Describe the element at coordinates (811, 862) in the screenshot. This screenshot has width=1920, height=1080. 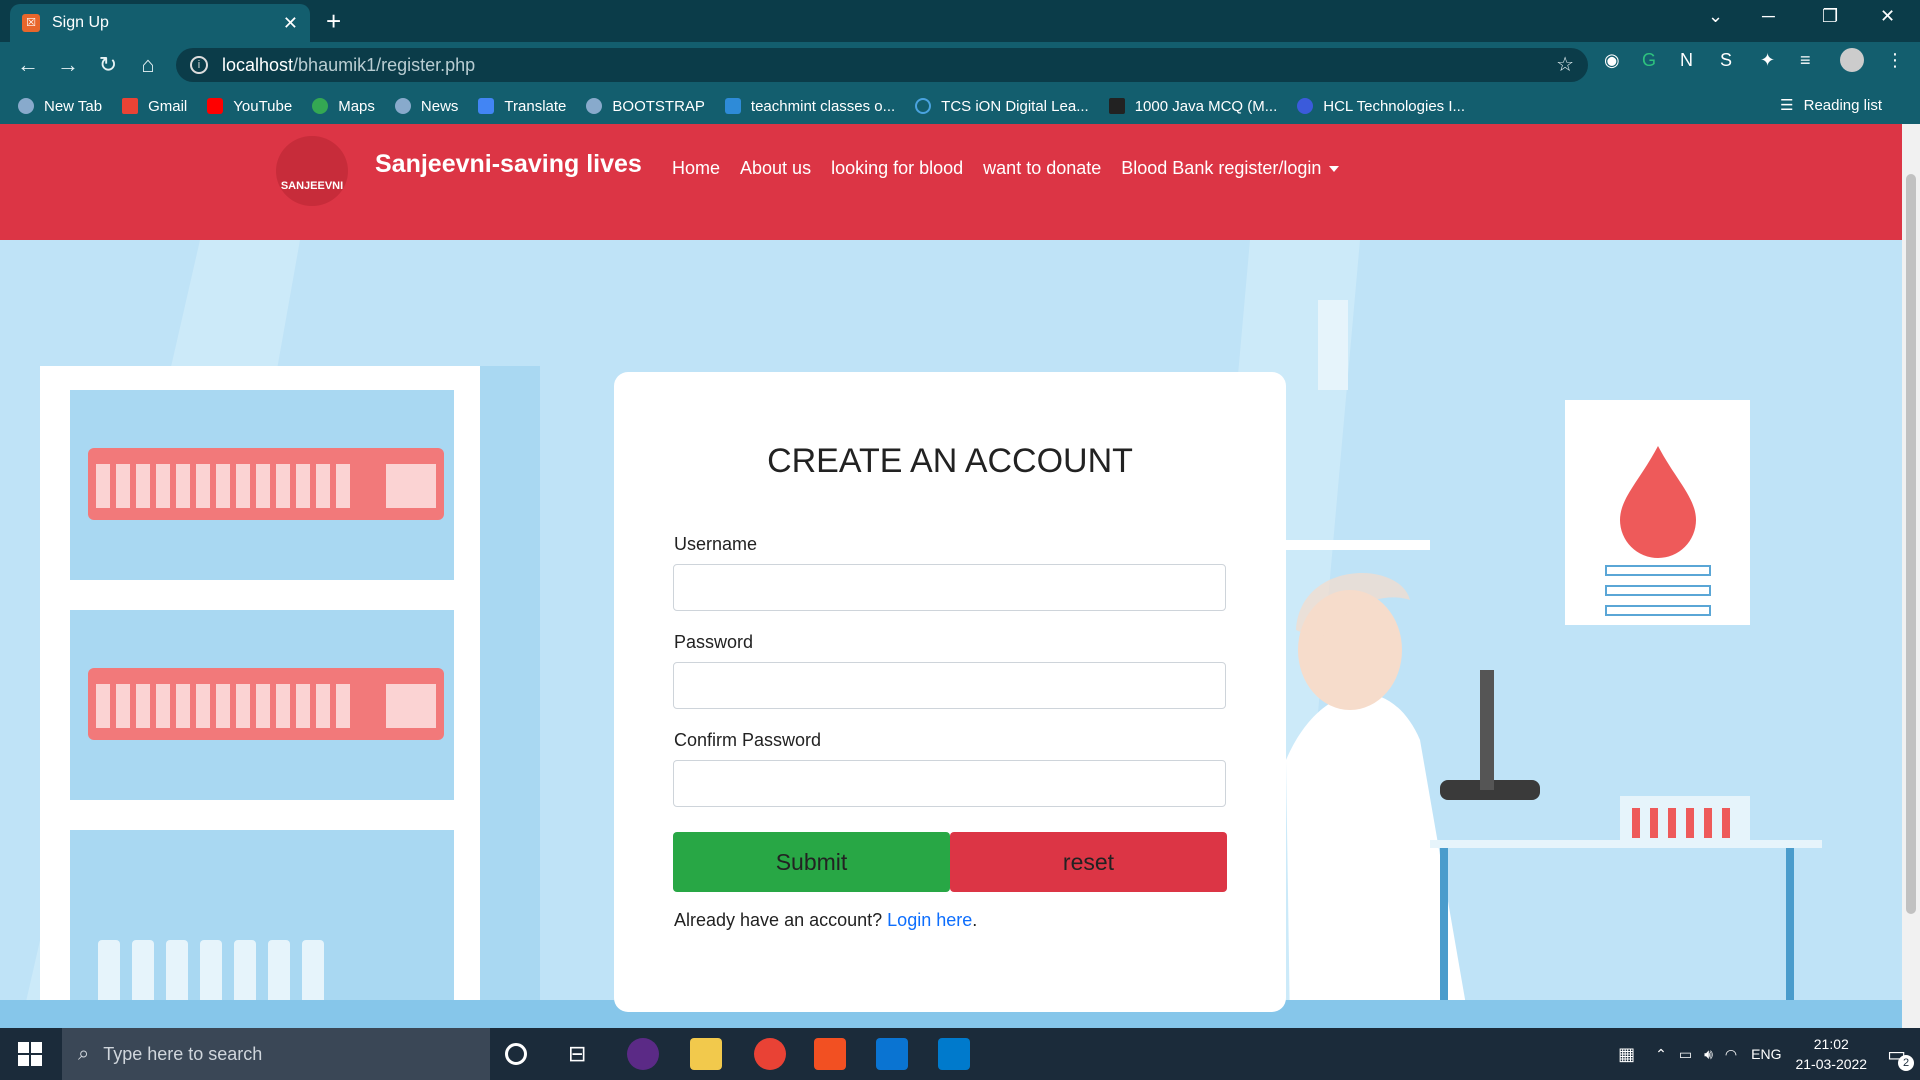
I see `submit-button: Submit` at that location.